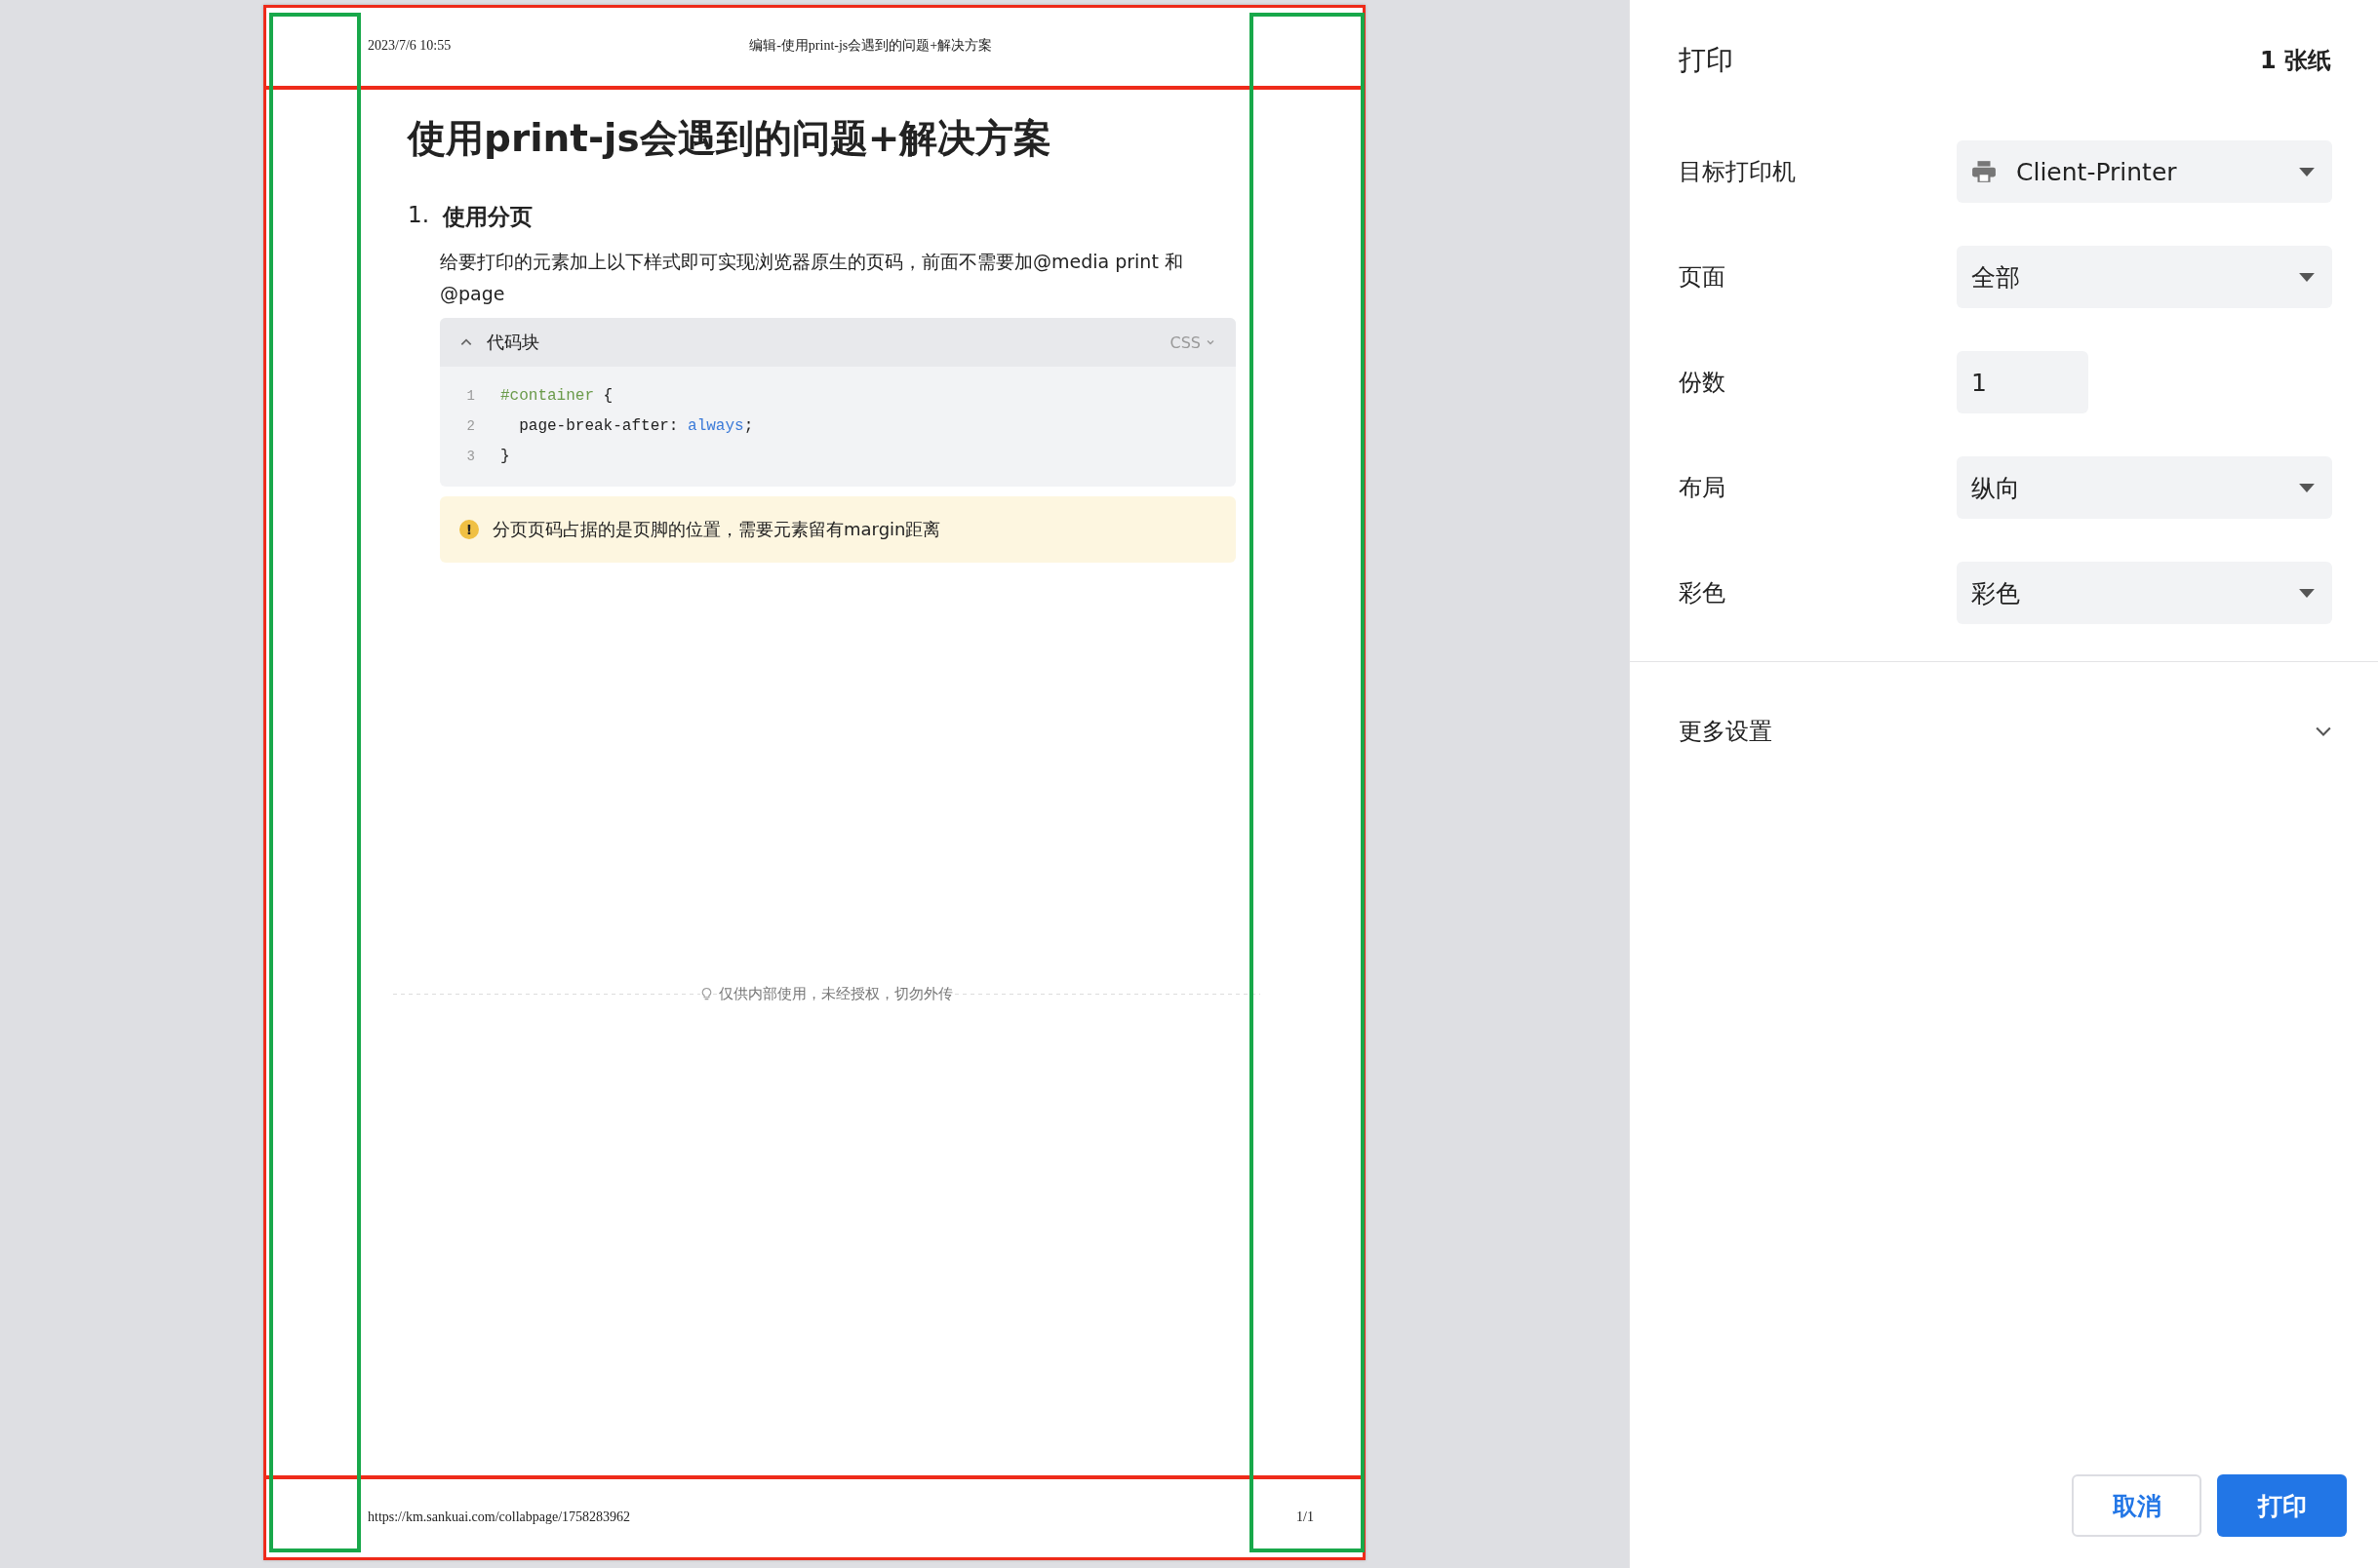 Image resolution: width=2378 pixels, height=1568 pixels. Describe the element at coordinates (2144, 593) in the screenshot. I see `select-dropdown: 彩色` at that location.